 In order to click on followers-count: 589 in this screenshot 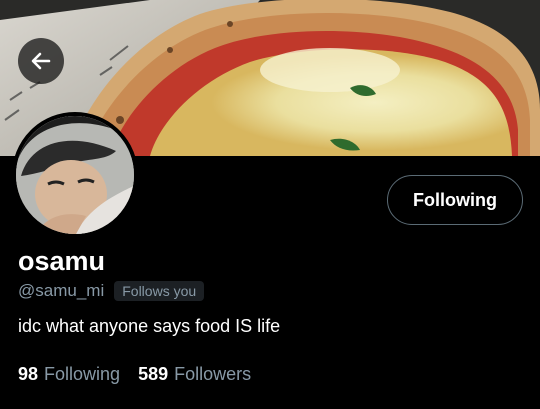, I will do `click(153, 374)`.